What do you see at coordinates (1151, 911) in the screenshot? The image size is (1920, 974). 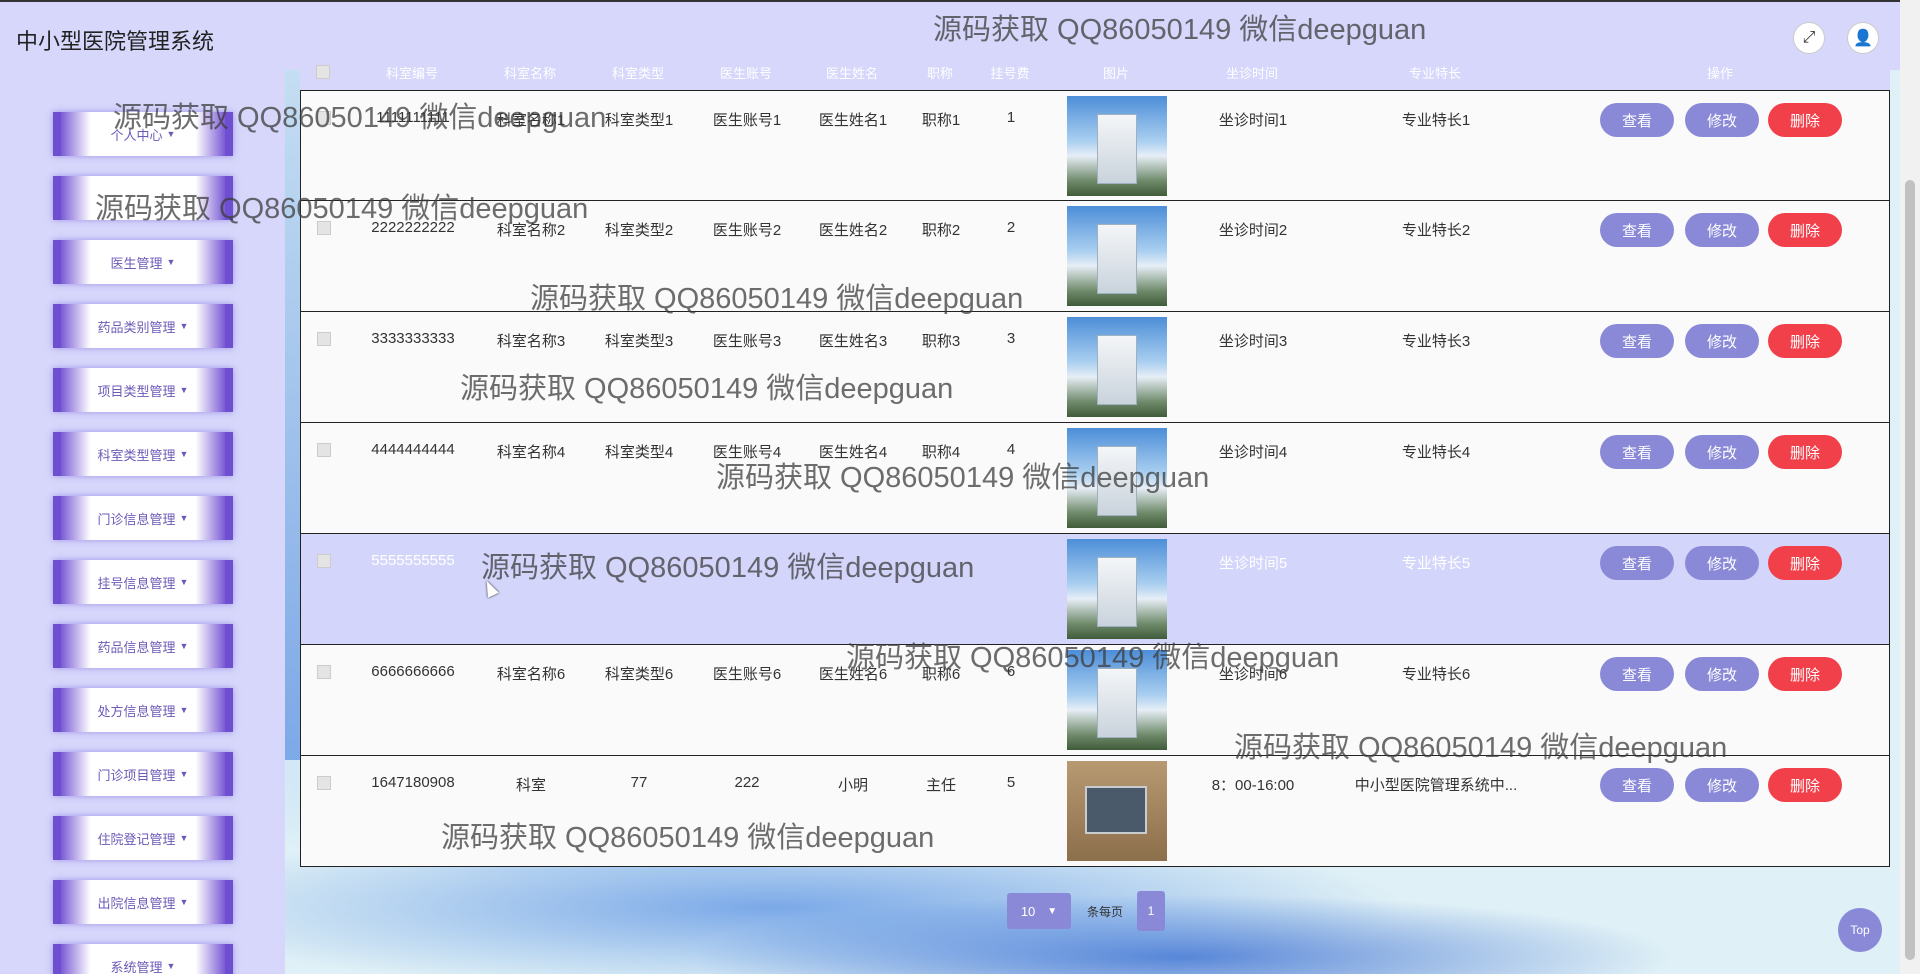 I see `page-number-button: 1` at bounding box center [1151, 911].